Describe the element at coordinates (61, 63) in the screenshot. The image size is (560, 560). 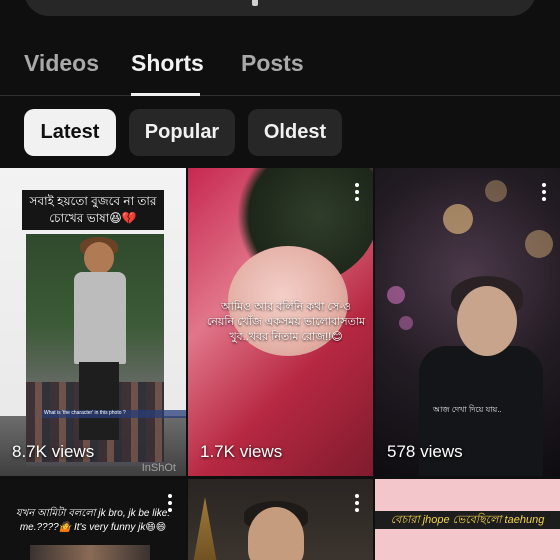
I see `tab-videos: Videos` at that location.